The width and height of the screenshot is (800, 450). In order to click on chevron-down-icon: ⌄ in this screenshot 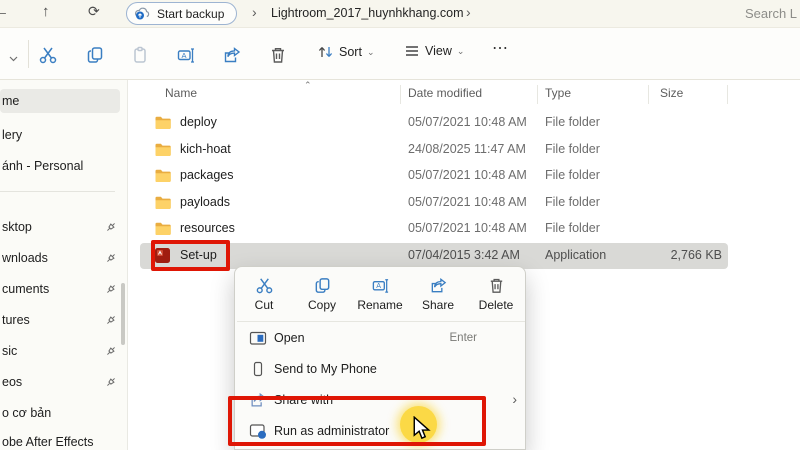, I will do `click(370, 51)`.